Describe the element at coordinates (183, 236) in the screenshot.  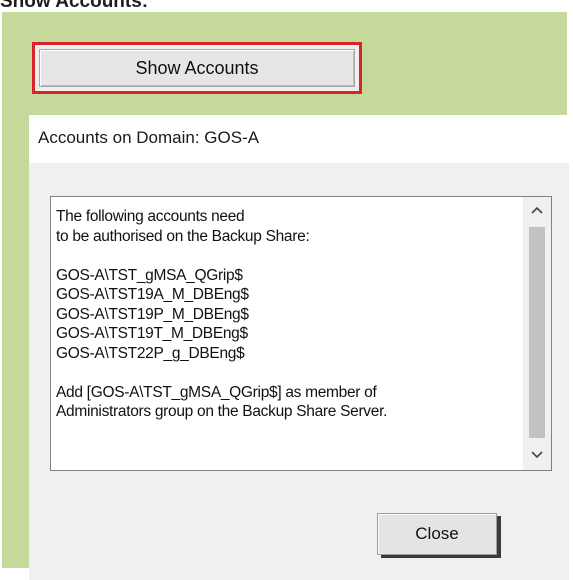
I see `message-line: to be authorised on the Backup Share:` at that location.